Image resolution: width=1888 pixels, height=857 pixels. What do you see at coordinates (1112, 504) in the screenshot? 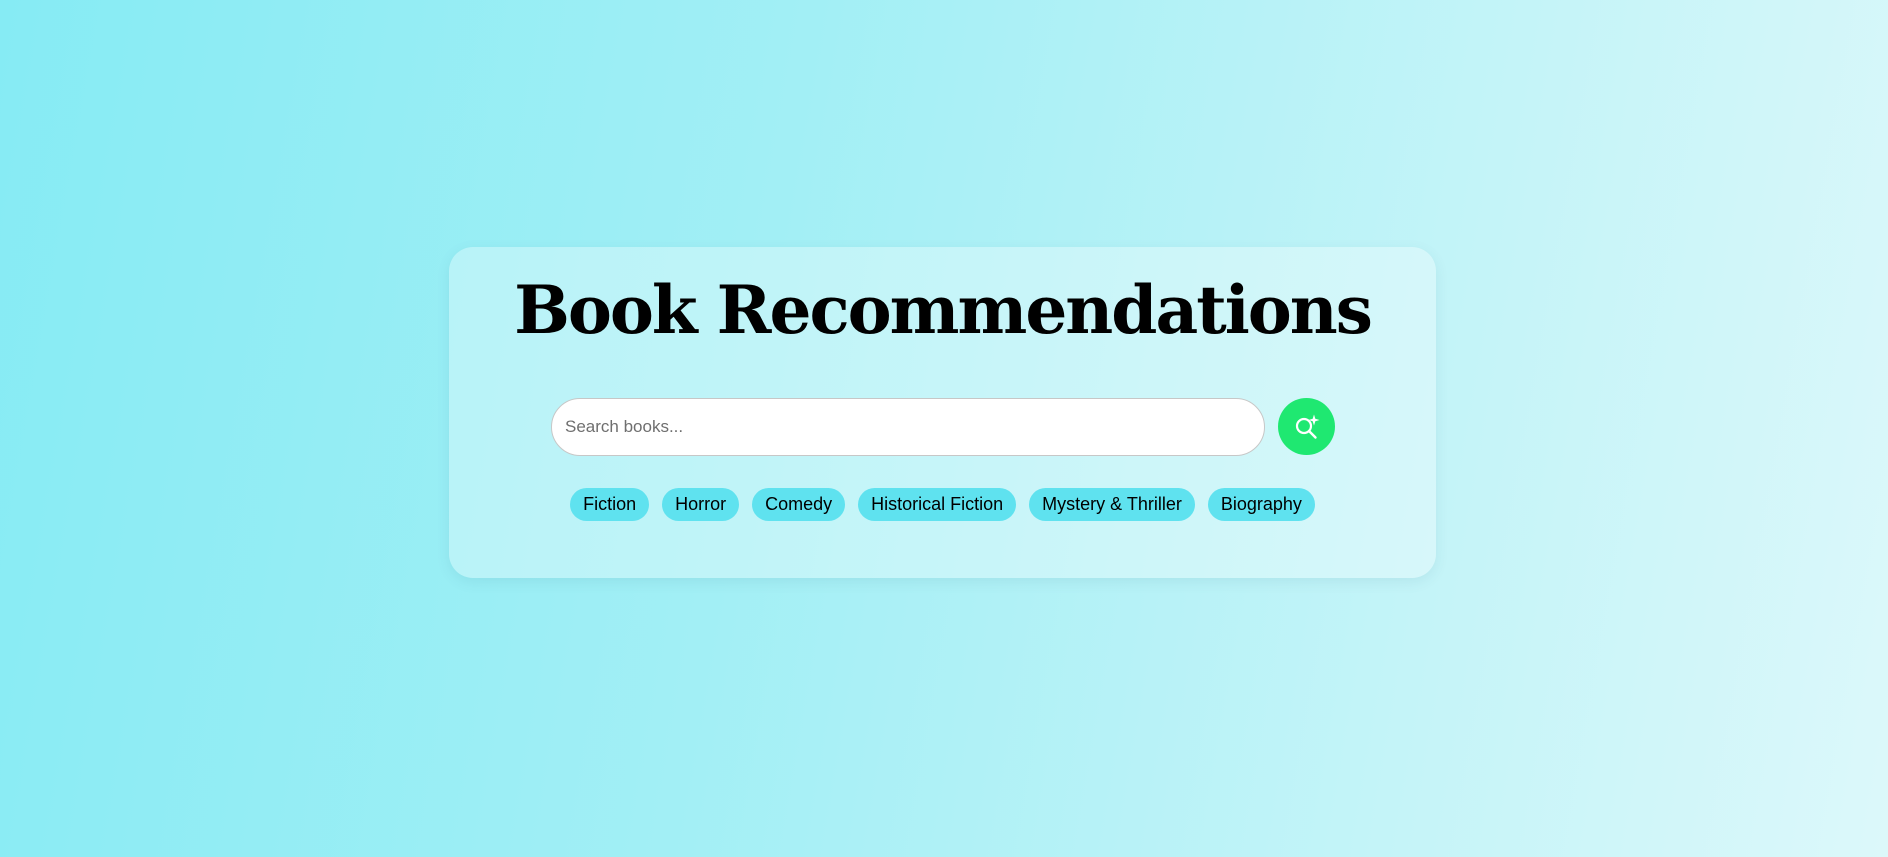
I see `genre-tag-mystery-thriller: Mystery & Thriller` at bounding box center [1112, 504].